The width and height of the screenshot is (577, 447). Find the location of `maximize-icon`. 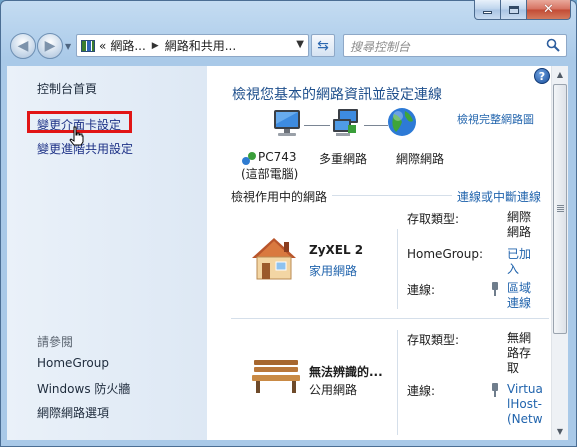

maximize-icon is located at coordinates (513, 9).